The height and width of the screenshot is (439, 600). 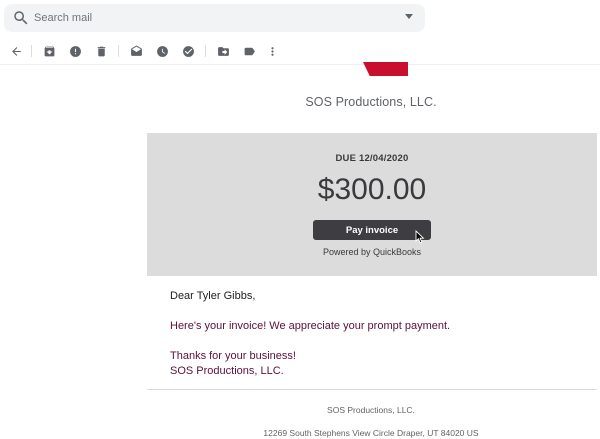 I want to click on snooze-icon, so click(x=162, y=51).